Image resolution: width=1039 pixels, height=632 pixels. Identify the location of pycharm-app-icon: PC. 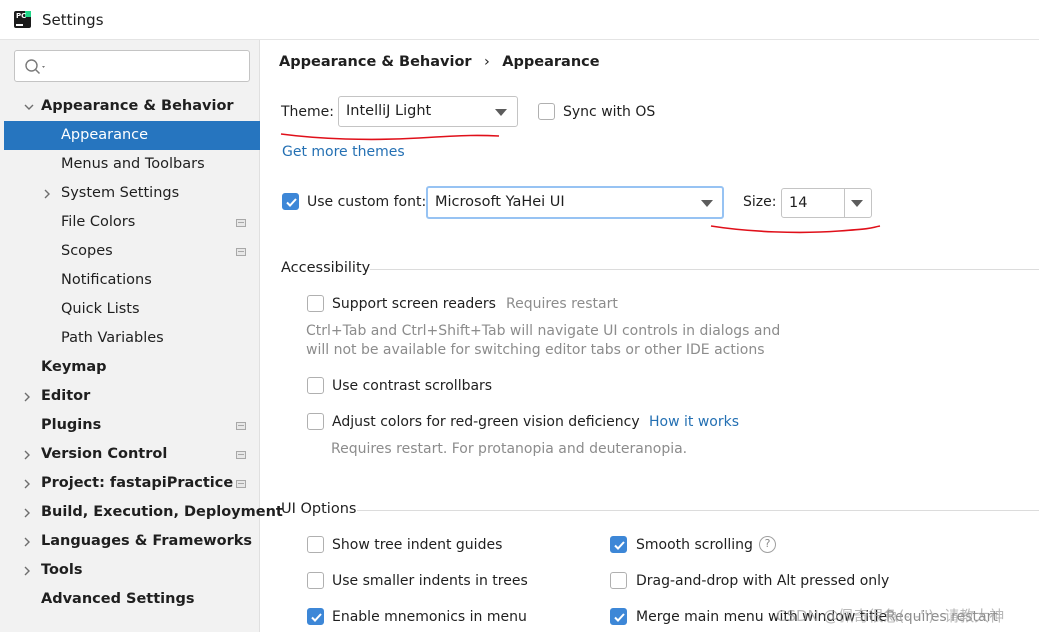
(22, 19).